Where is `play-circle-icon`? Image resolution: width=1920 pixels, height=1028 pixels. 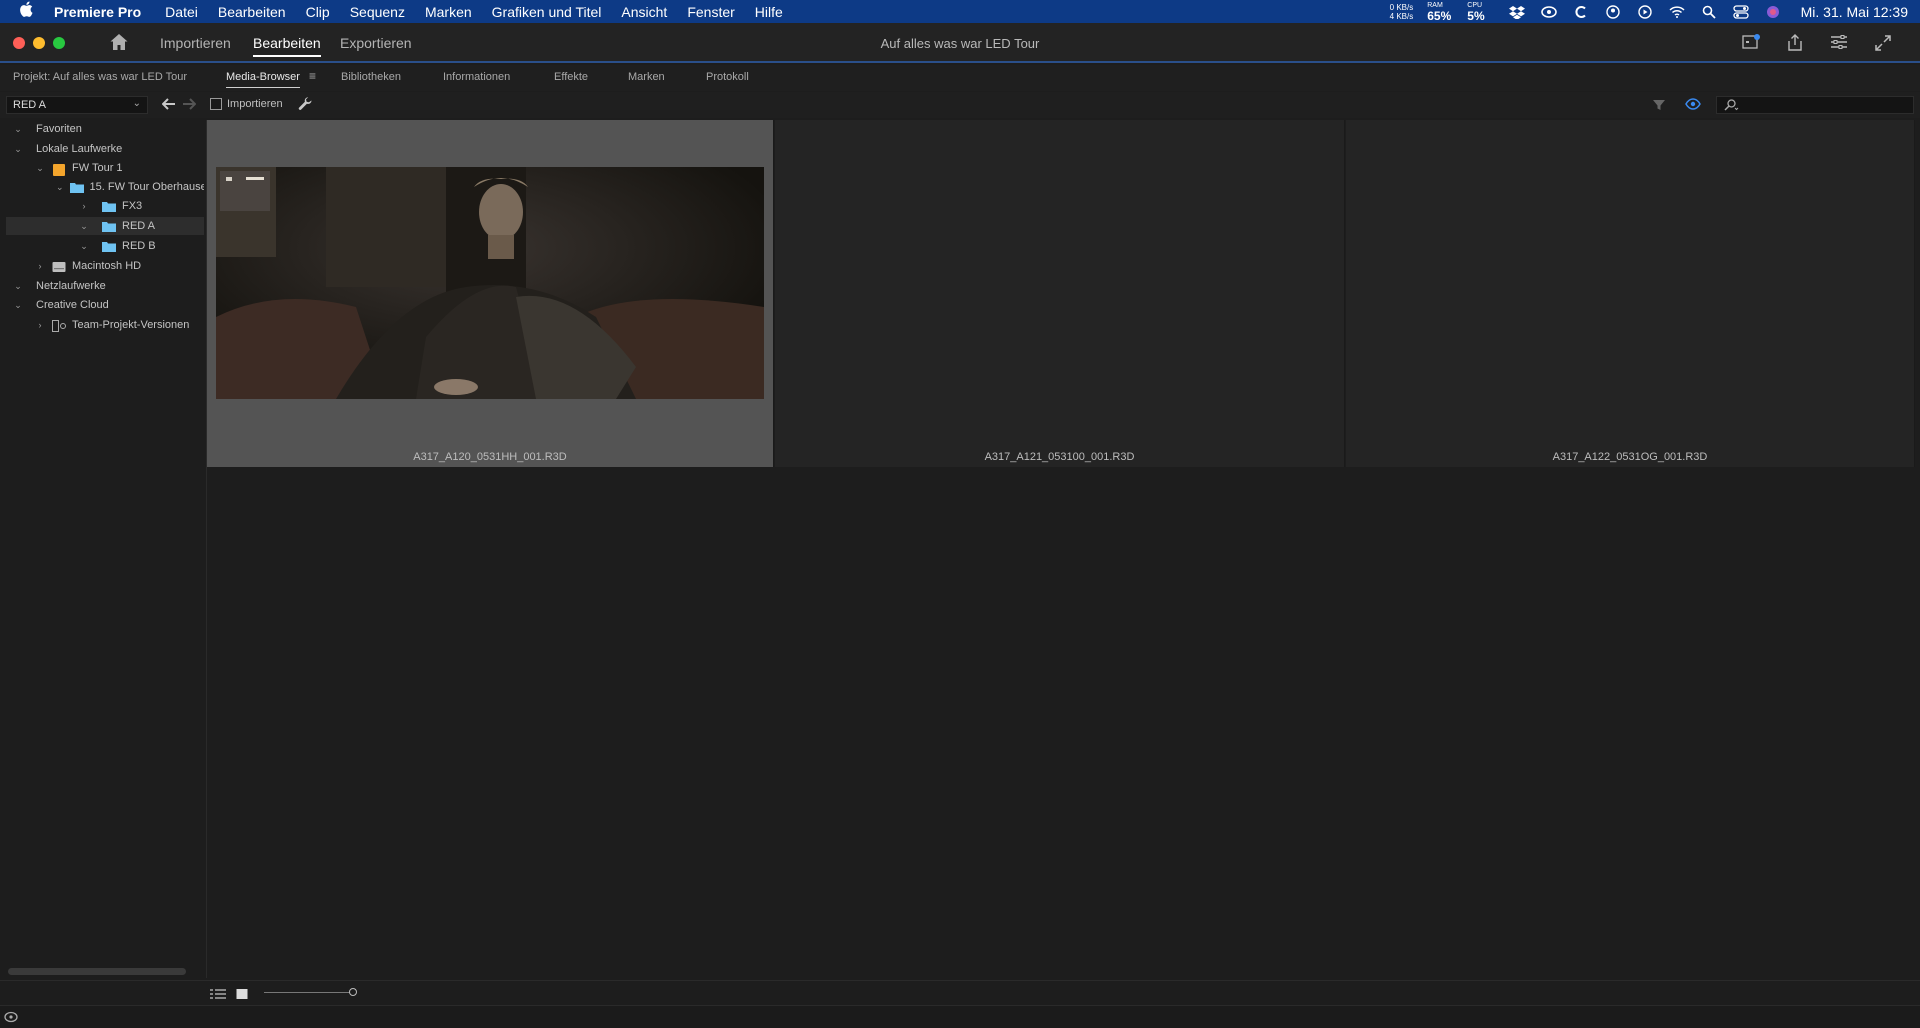
play-circle-icon is located at coordinates (1645, 12).